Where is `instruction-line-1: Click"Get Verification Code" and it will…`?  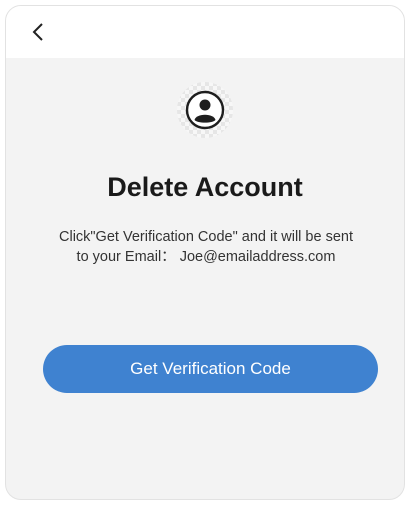 instruction-line-1: Click"Get Verification Code" and it will… is located at coordinates (206, 237).